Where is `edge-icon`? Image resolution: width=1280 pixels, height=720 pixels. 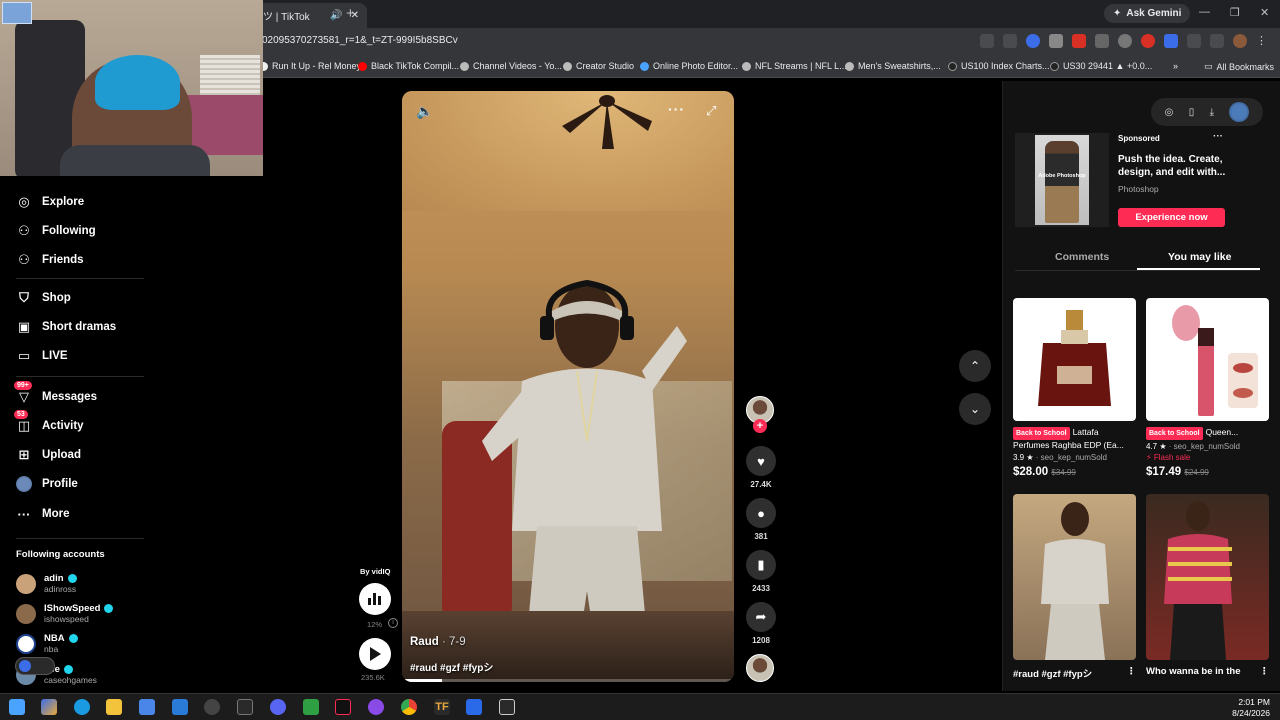
edge-icon is located at coordinates (82, 707).